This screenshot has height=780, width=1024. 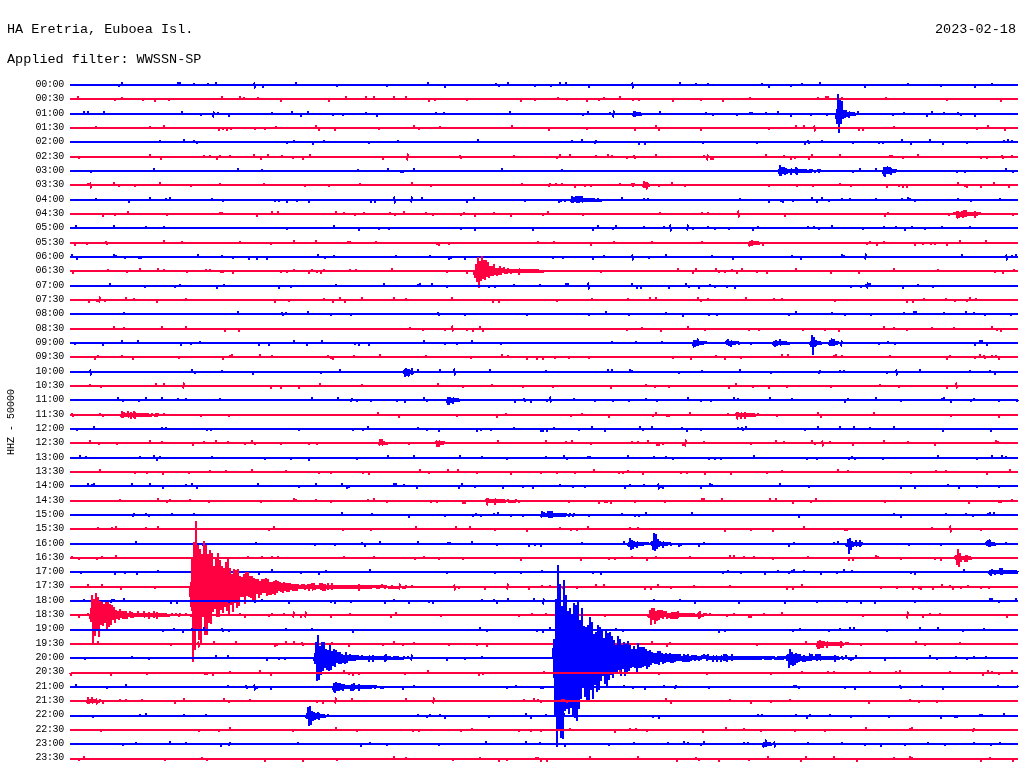 I want to click on time-label: 08:30, so click(x=49, y=328).